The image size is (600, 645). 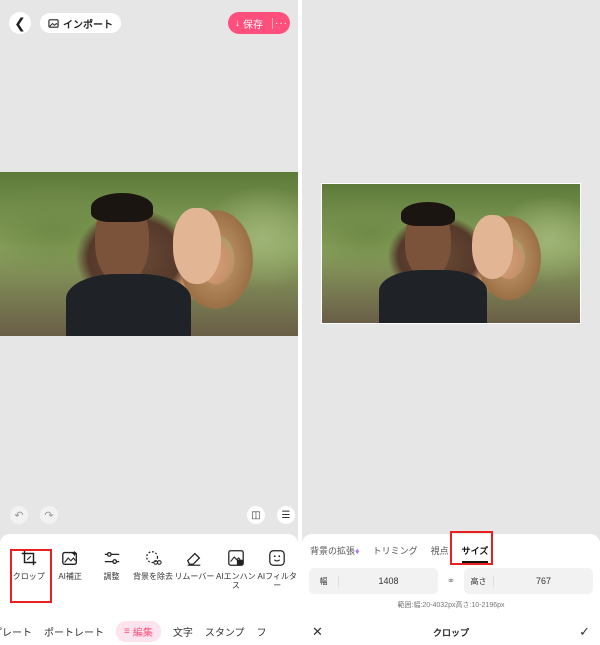 What do you see at coordinates (154, 558) in the screenshot?
I see `remove-bg-icon` at bounding box center [154, 558].